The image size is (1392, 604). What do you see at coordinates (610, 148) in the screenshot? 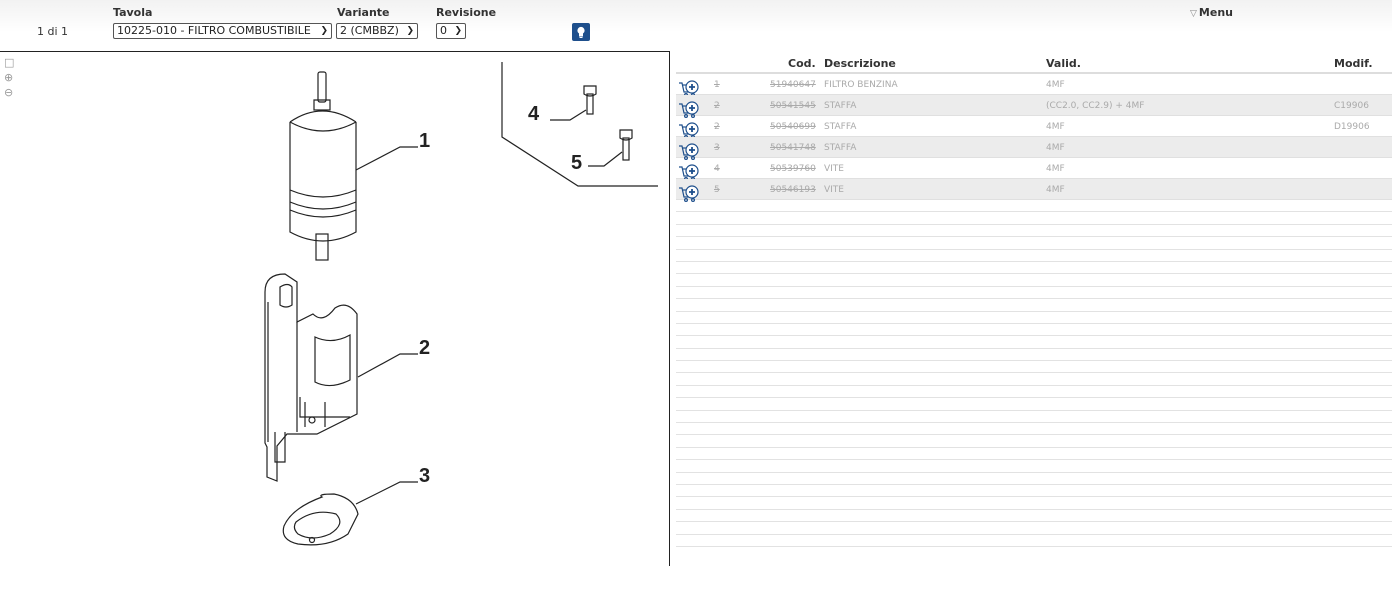
I see `bolt-5-drawing` at bounding box center [610, 148].